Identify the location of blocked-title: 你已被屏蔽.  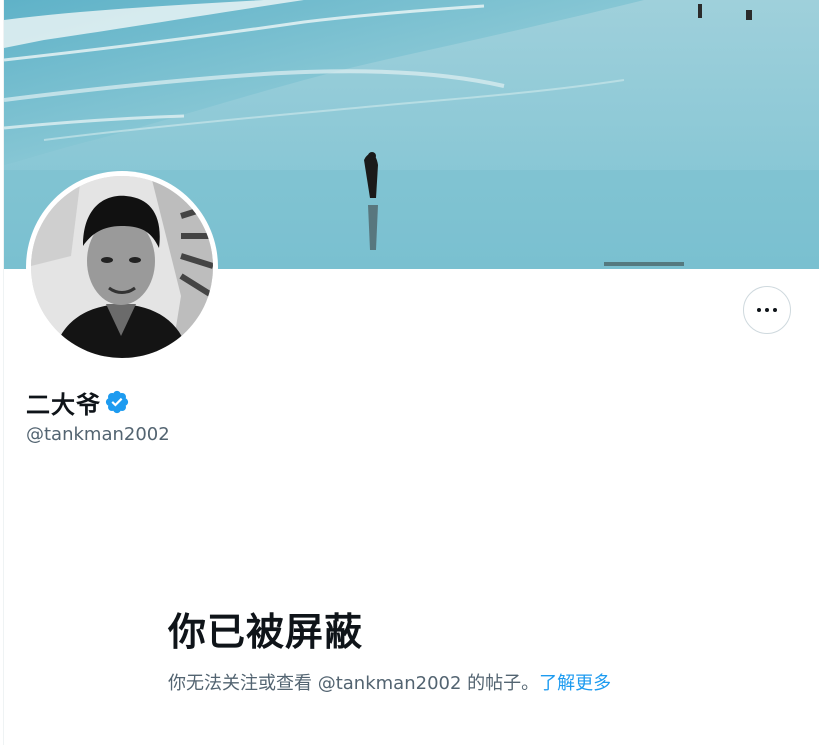
(266, 632).